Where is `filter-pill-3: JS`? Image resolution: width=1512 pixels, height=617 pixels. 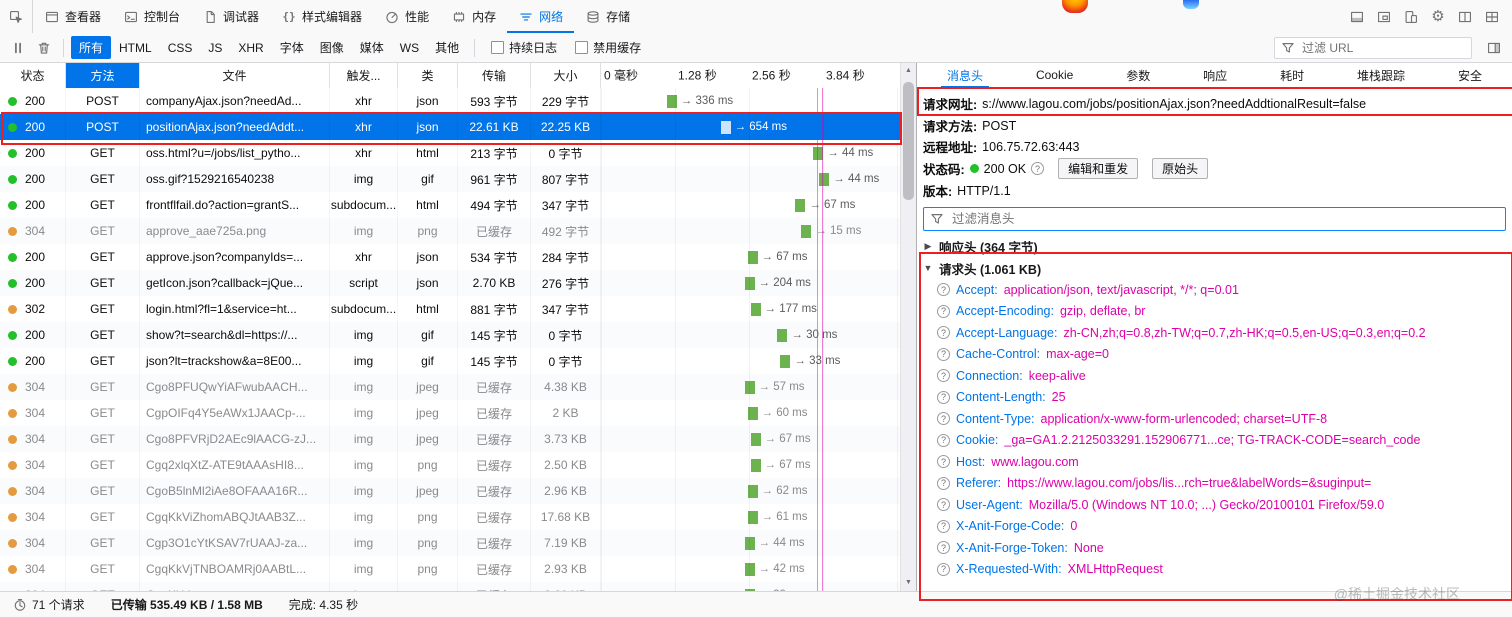 filter-pill-3: JS is located at coordinates (215, 48).